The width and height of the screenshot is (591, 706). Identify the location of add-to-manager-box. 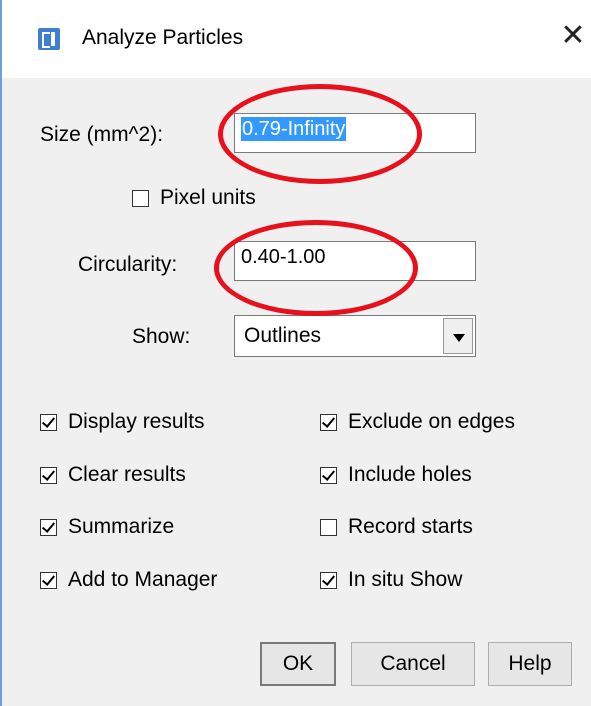
(48, 580).